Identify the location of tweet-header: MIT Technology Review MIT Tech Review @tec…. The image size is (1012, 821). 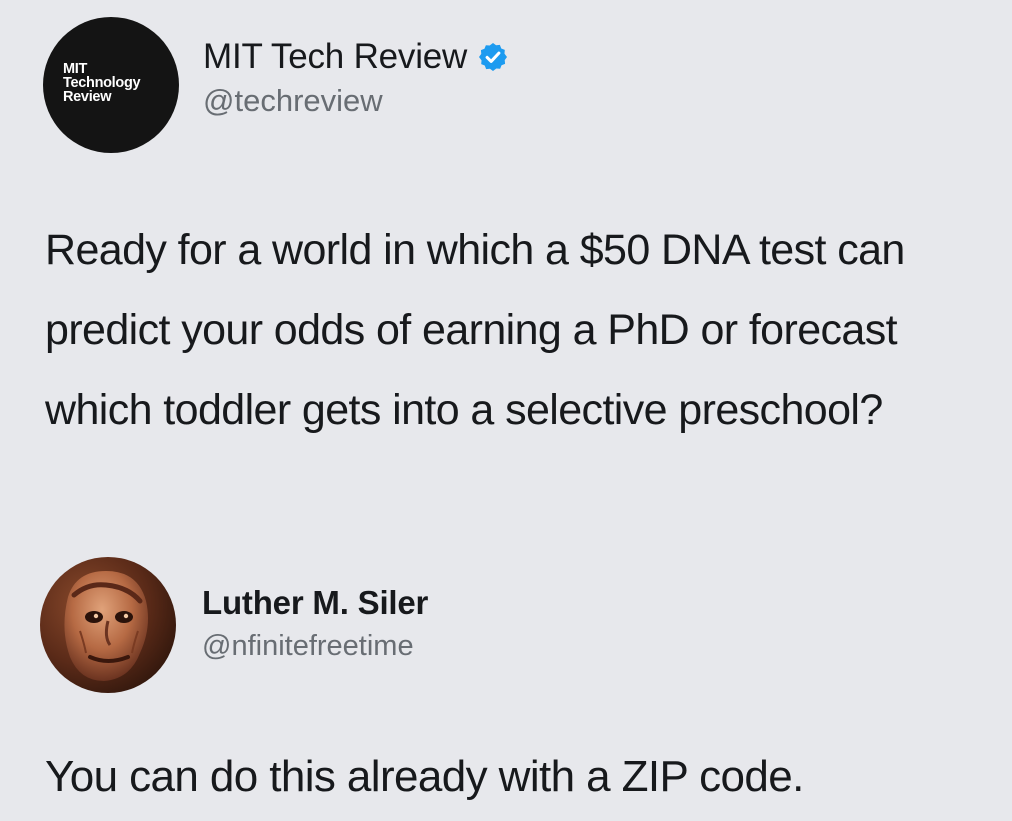
(276, 85).